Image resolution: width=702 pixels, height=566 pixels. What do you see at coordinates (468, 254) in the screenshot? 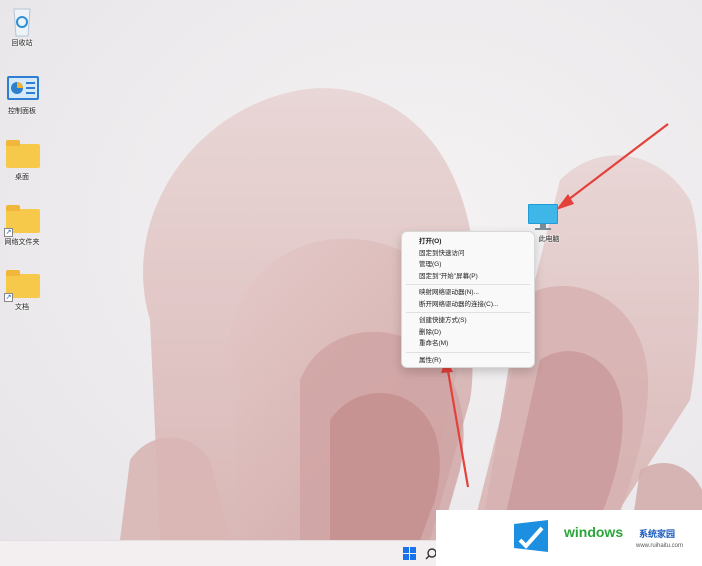
I see `menu-item-pin-quick-access: 固定到快速访问` at bounding box center [468, 254].